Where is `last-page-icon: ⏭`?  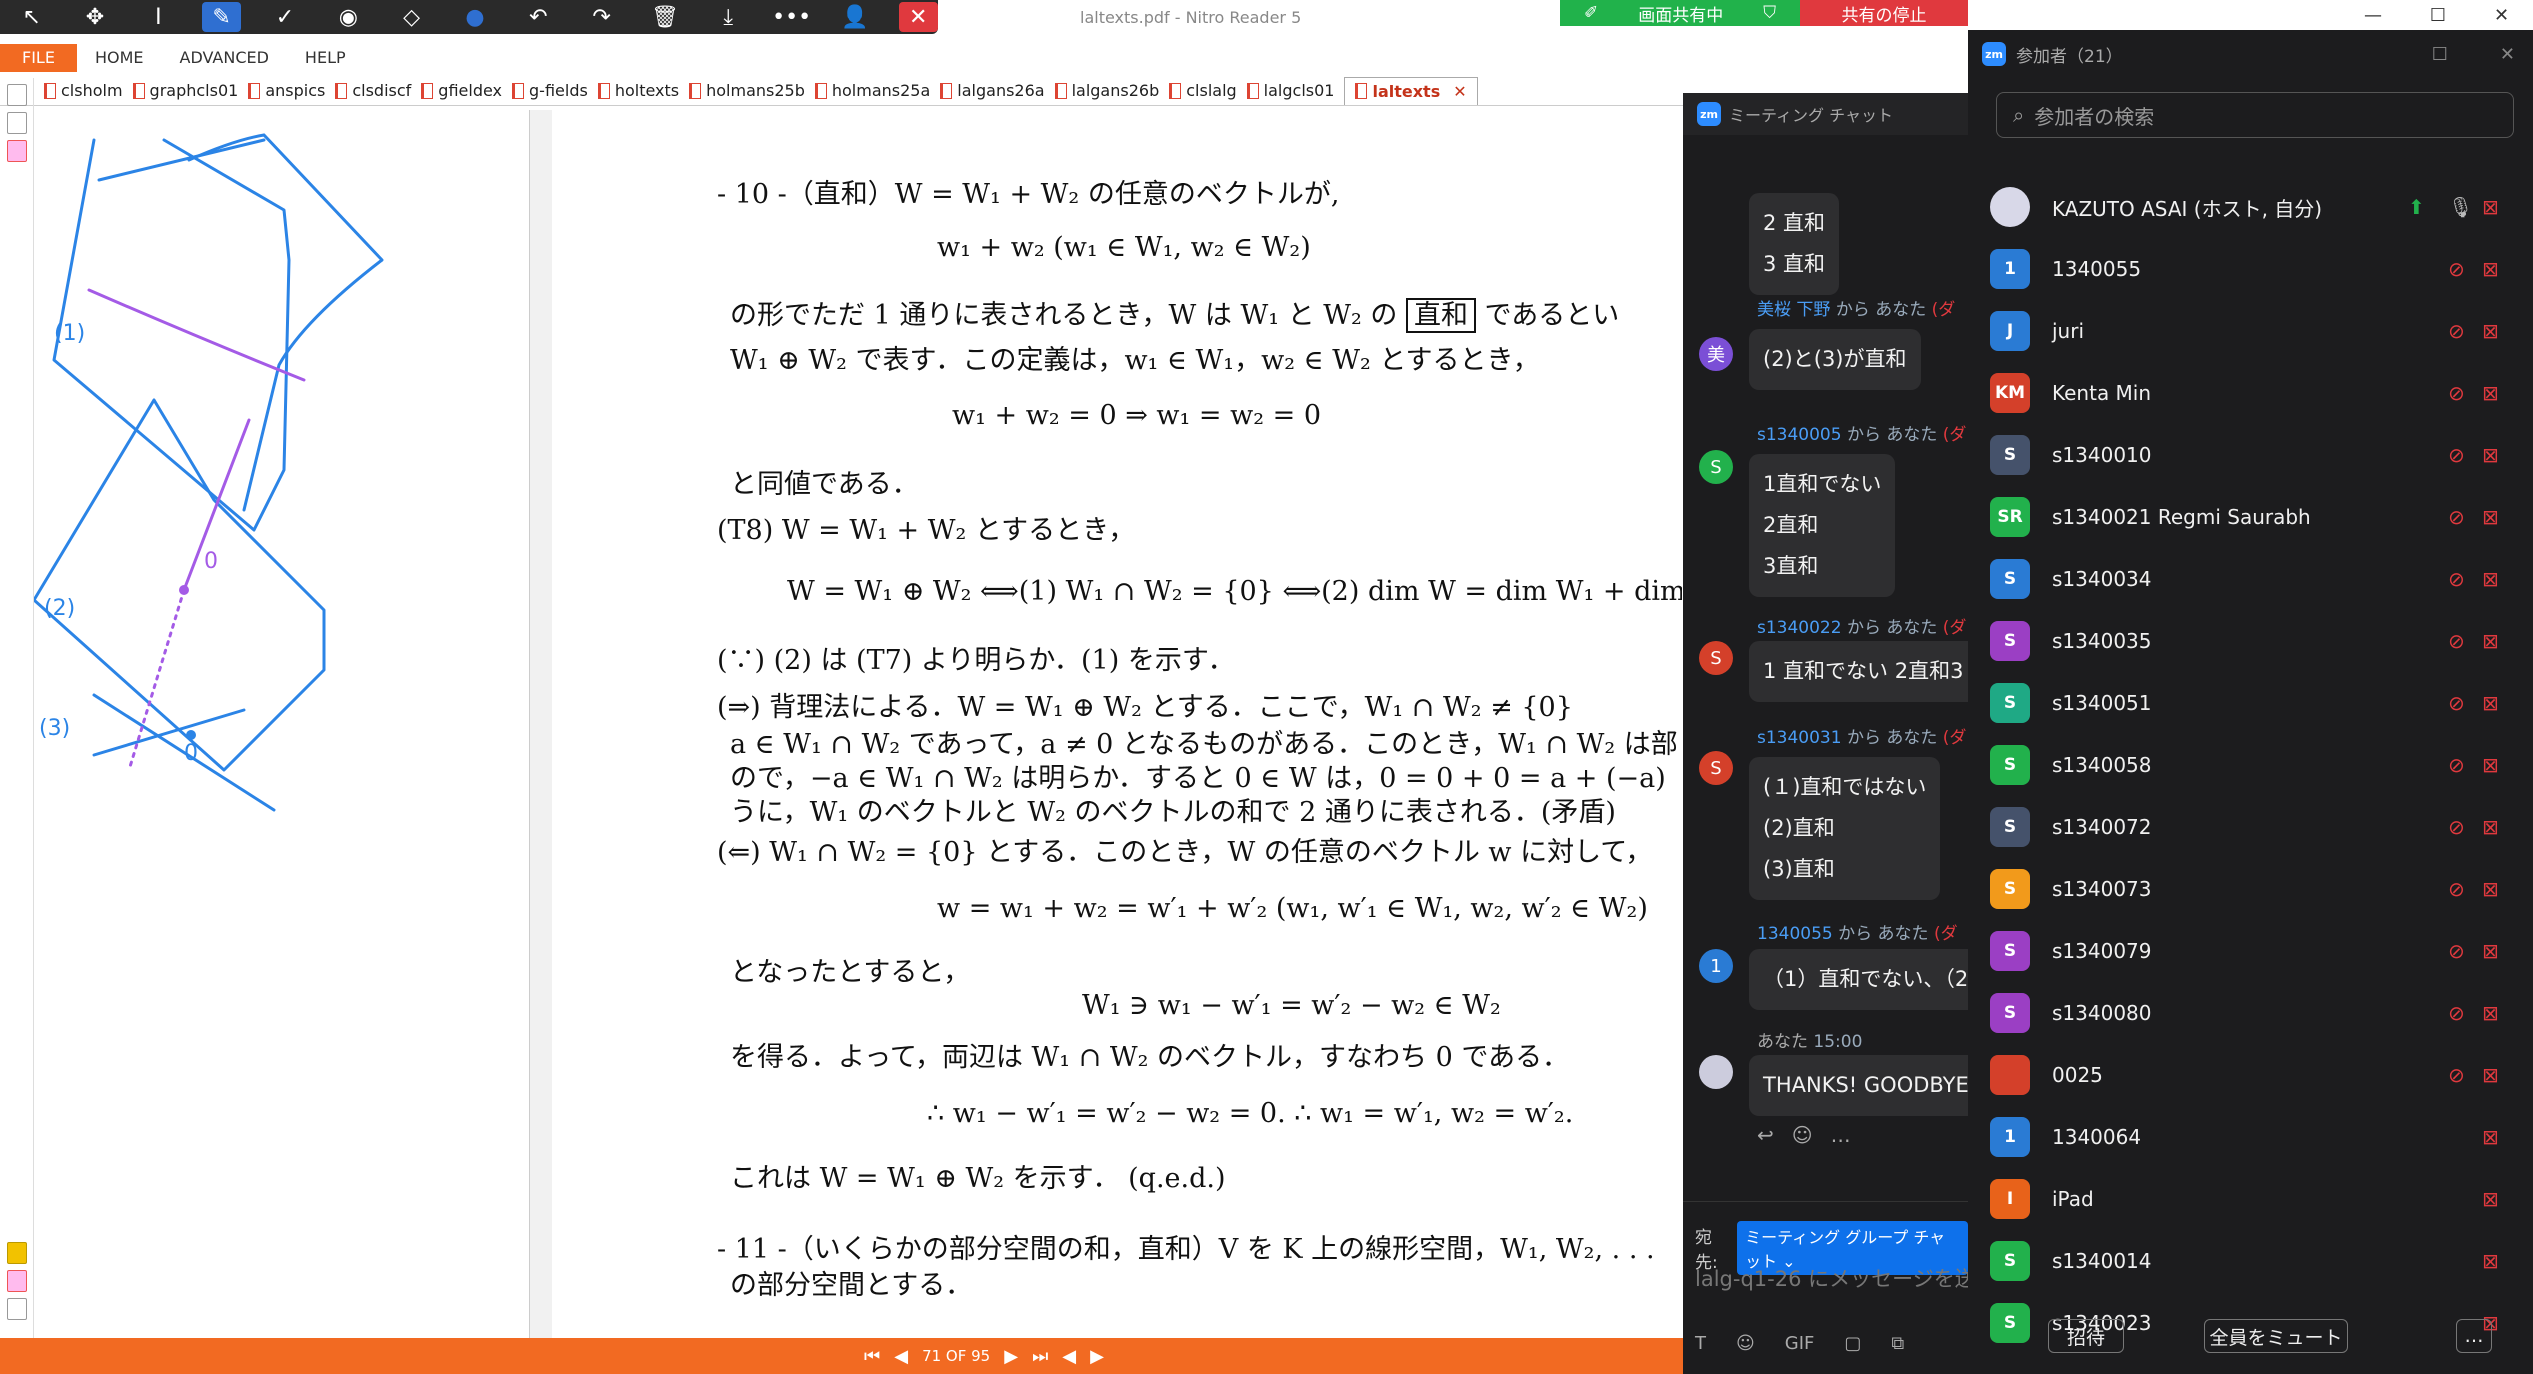
last-page-icon: ⏭ is located at coordinates (1040, 1356).